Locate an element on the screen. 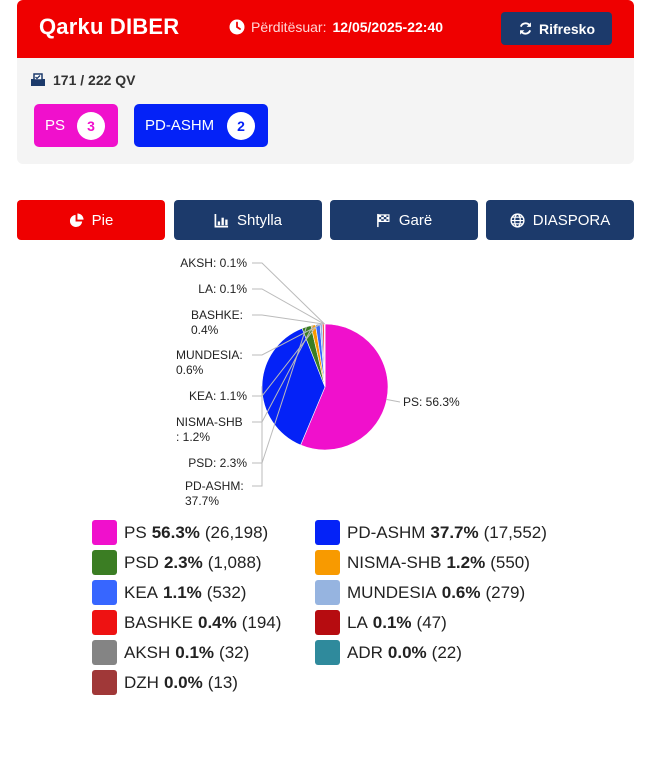 Image resolution: width=647 pixels, height=781 pixels. seat-party: PD-ASHM is located at coordinates (180, 125).